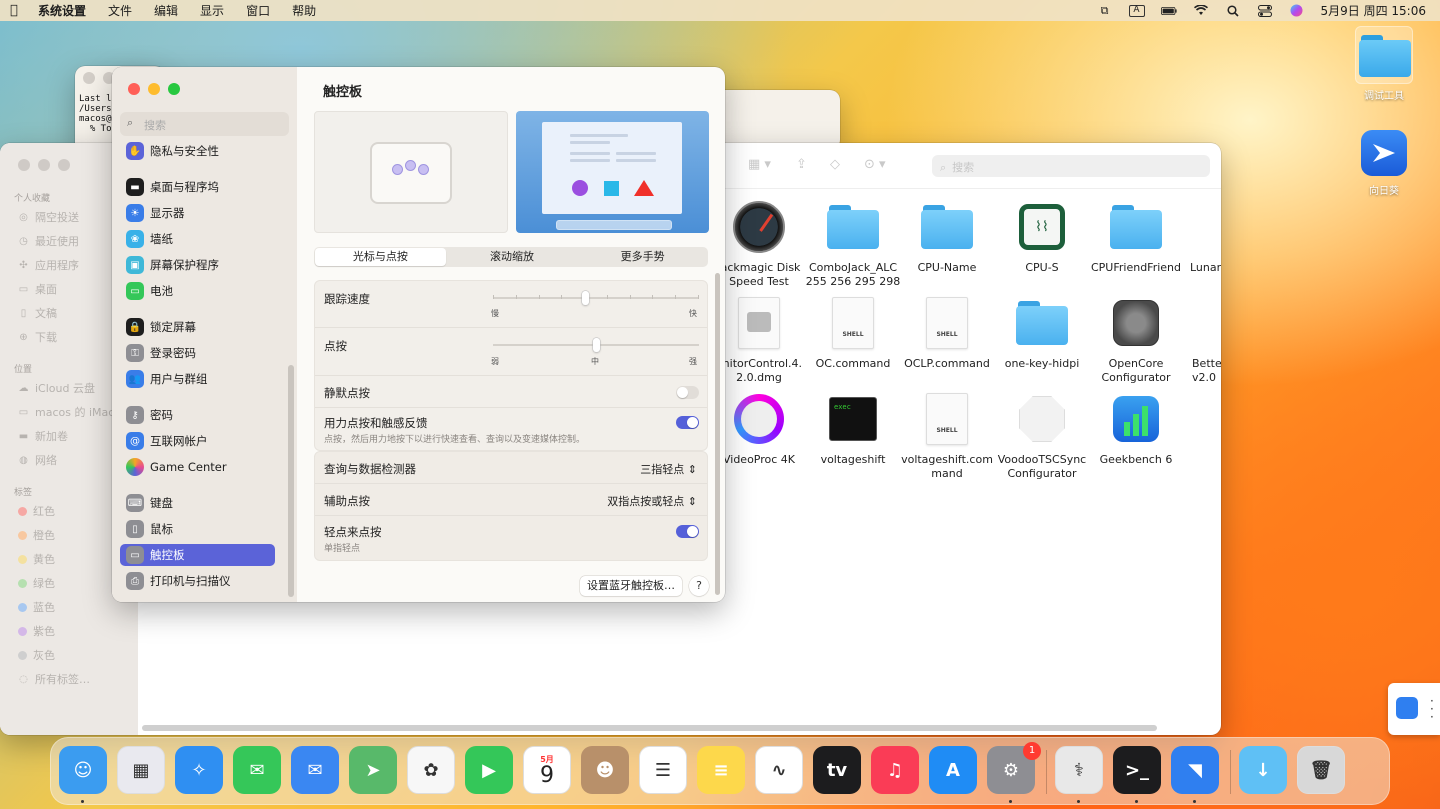  What do you see at coordinates (1136, 237) in the screenshot?
I see `file-item: CPUFriendFriend` at bounding box center [1136, 237].